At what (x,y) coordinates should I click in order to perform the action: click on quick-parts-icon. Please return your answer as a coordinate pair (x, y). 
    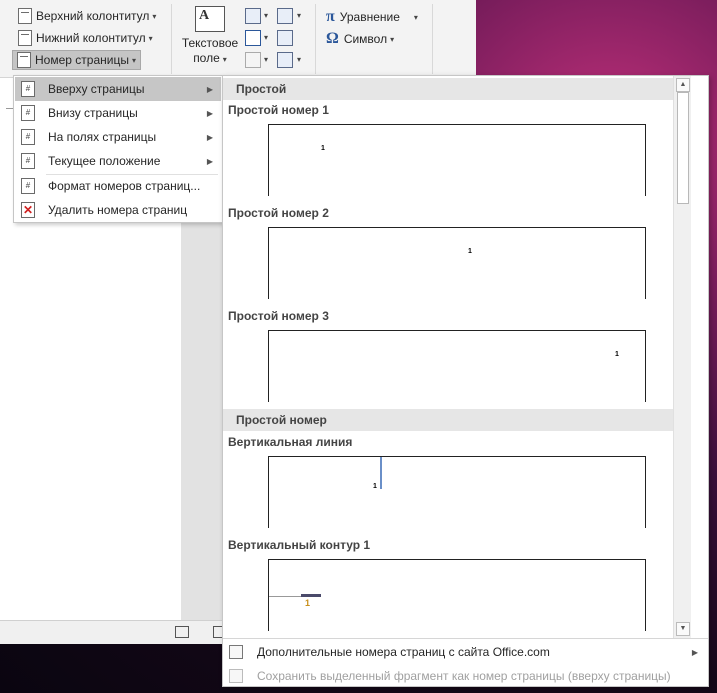
    Looking at the image, I should click on (253, 16).